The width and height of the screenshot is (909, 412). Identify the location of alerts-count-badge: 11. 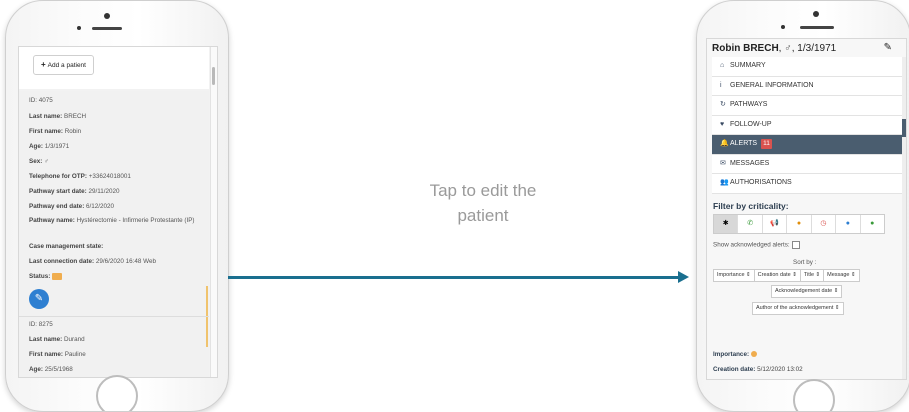
(766, 144).